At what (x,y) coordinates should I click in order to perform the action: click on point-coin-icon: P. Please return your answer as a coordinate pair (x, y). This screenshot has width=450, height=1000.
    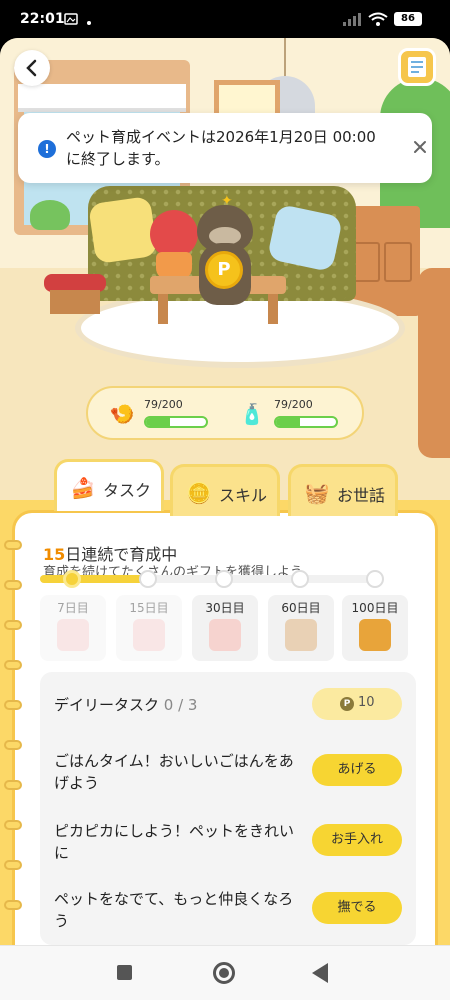
    Looking at the image, I should click on (347, 704).